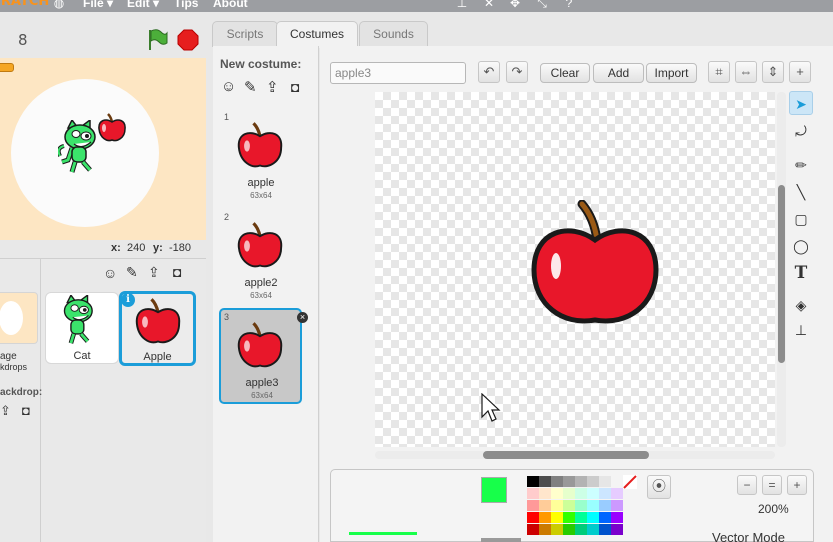 The height and width of the screenshot is (542, 833). Describe the element at coordinates (801, 246) in the screenshot. I see `ellipse-tool-icon: ◯` at that location.